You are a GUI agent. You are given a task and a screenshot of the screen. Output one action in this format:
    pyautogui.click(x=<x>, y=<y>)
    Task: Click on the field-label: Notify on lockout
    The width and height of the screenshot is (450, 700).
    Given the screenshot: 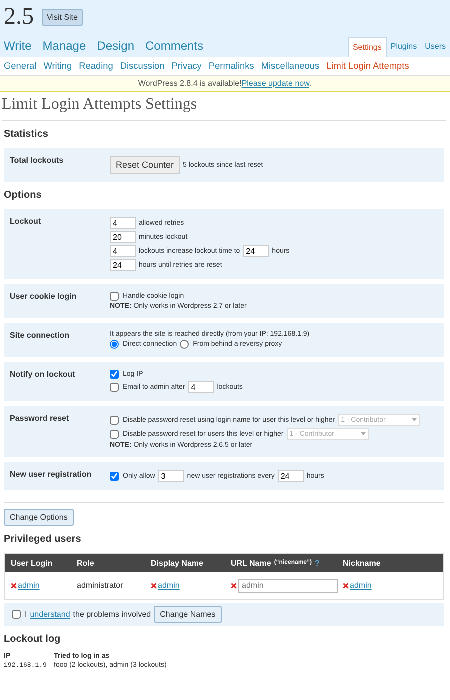 What is the action you would take?
    pyautogui.click(x=43, y=375)
    